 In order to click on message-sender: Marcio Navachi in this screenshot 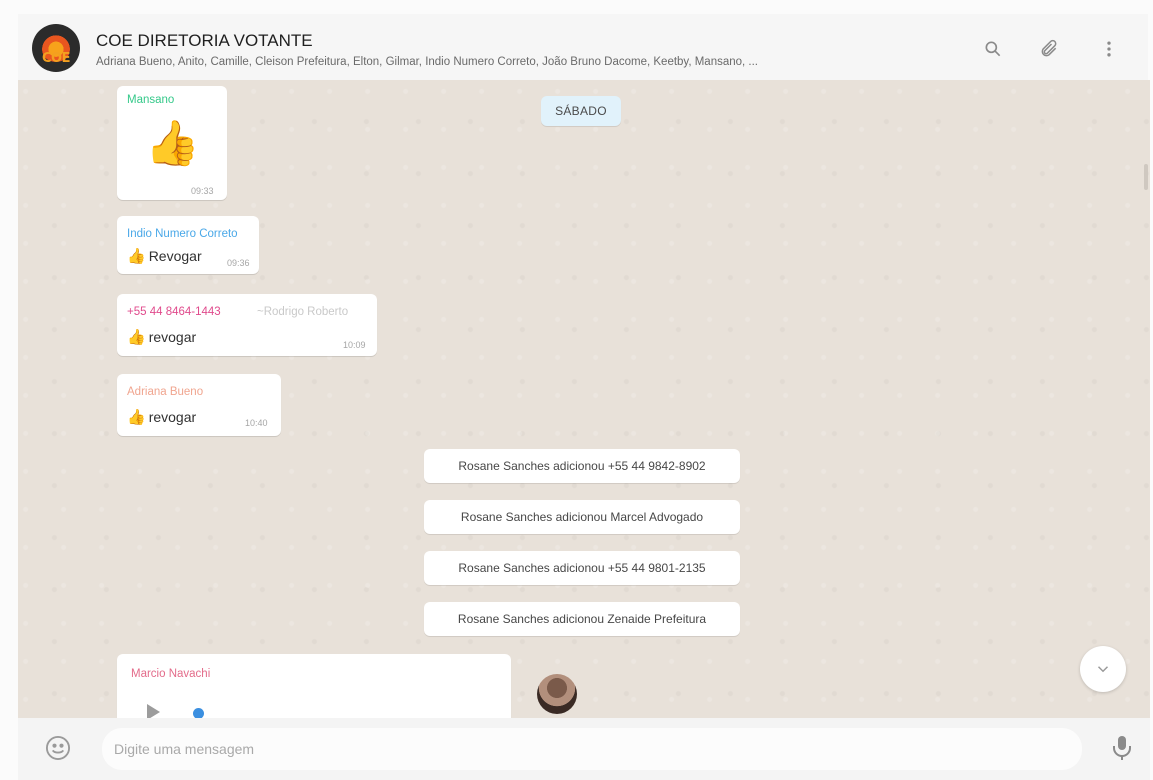, I will do `click(171, 674)`.